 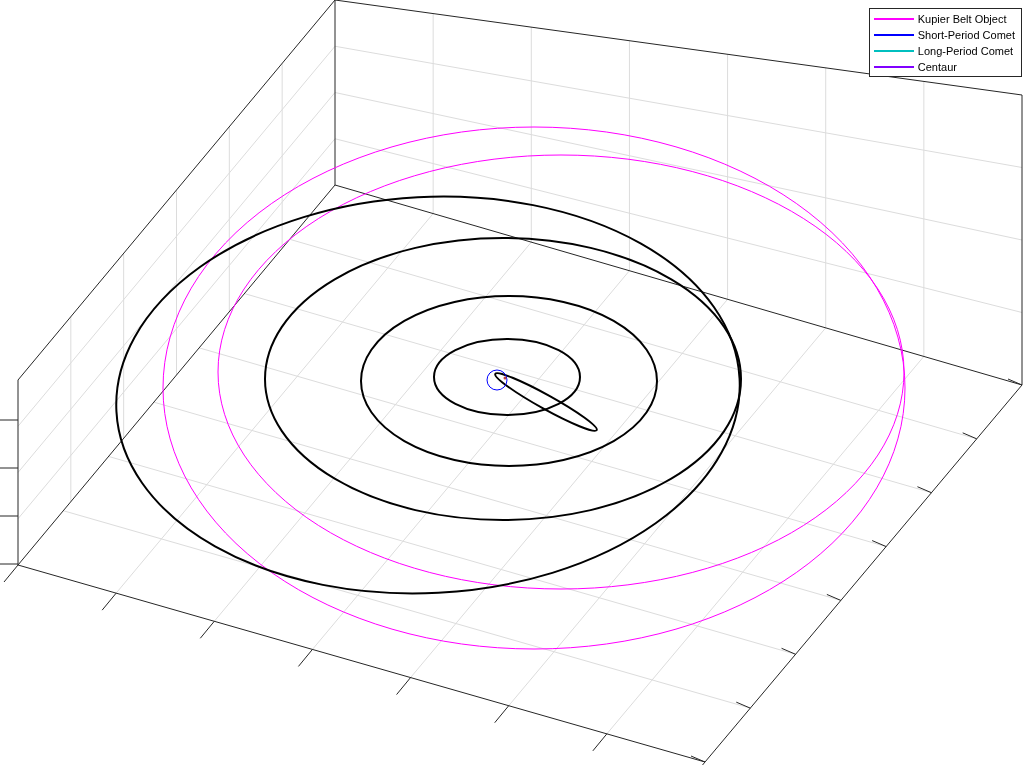 What do you see at coordinates (965, 50) in the screenshot?
I see `legend-label: Long-Period Comet` at bounding box center [965, 50].